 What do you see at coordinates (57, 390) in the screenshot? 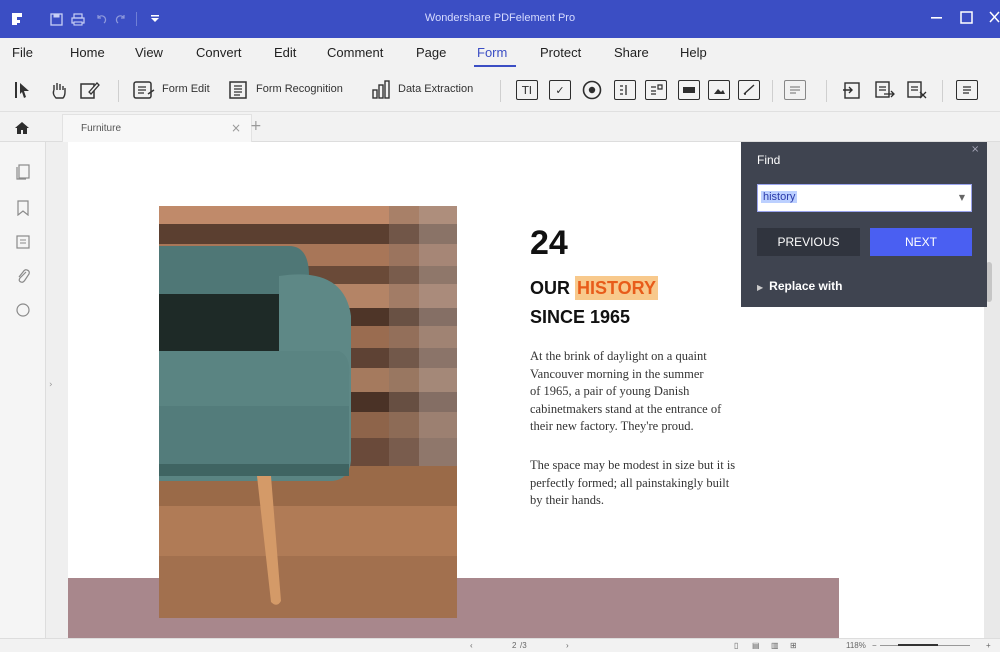
I see `sidebar-collapse-handle: ›` at bounding box center [57, 390].